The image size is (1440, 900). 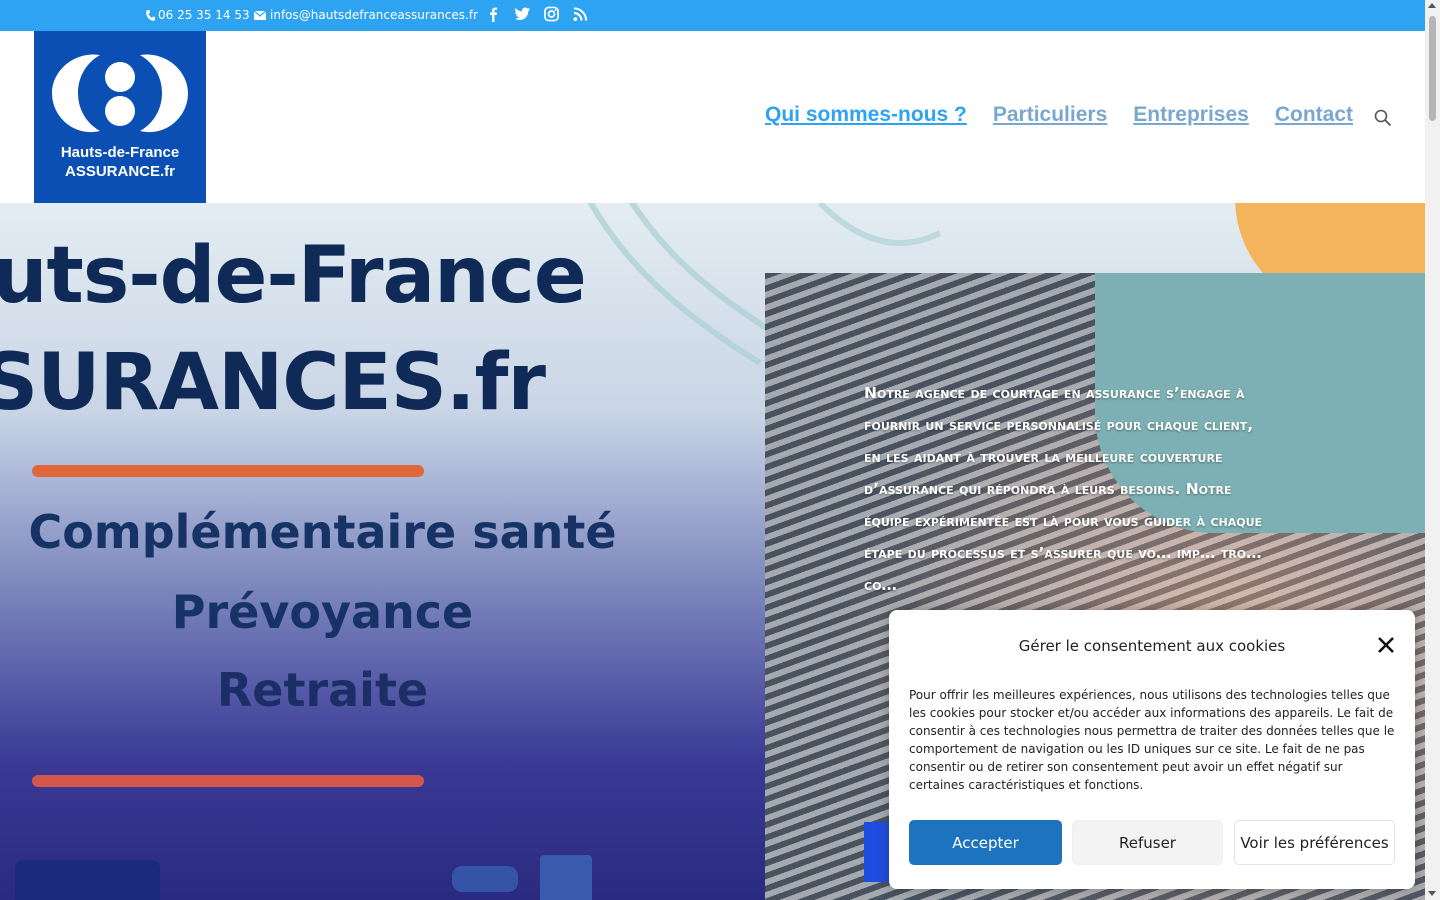 What do you see at coordinates (119, 171) in the screenshot?
I see `logo-text-line2: ASSURANCE.fr` at bounding box center [119, 171].